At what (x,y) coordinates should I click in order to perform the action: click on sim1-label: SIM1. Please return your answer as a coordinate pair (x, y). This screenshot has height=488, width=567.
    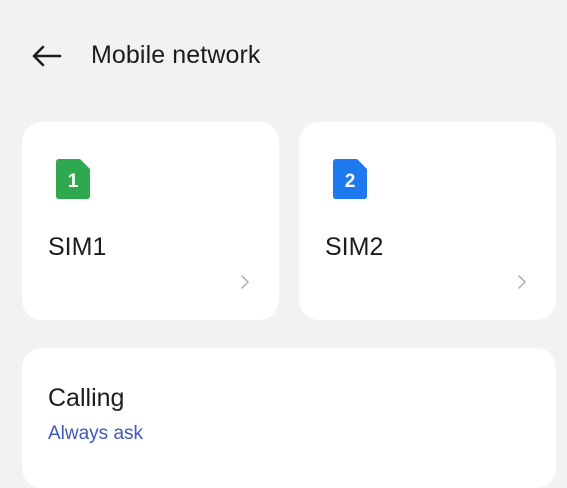
    Looking at the image, I should click on (77, 247).